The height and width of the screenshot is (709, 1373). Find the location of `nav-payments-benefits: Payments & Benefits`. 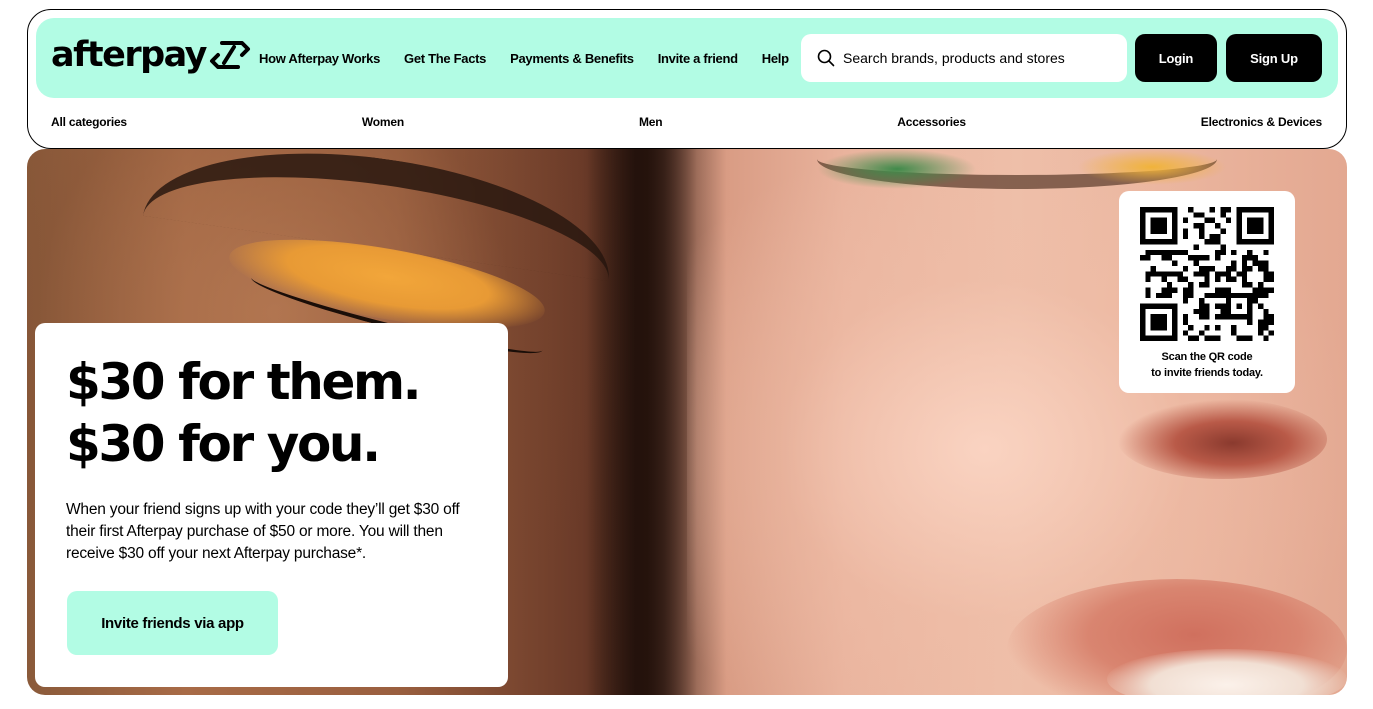

nav-payments-benefits: Payments & Benefits is located at coordinates (572, 58).